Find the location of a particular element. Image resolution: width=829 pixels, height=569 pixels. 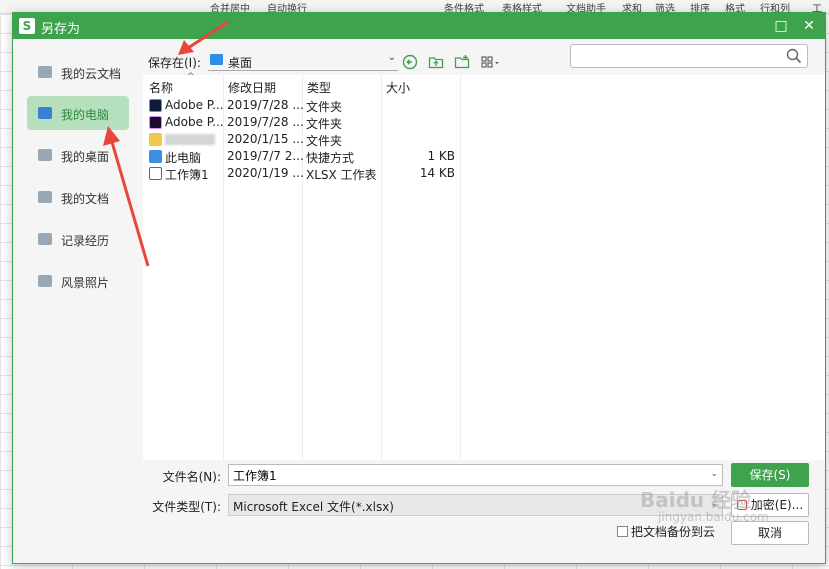

sidebar-item-desktop: 我的桌面 is located at coordinates (78, 155).